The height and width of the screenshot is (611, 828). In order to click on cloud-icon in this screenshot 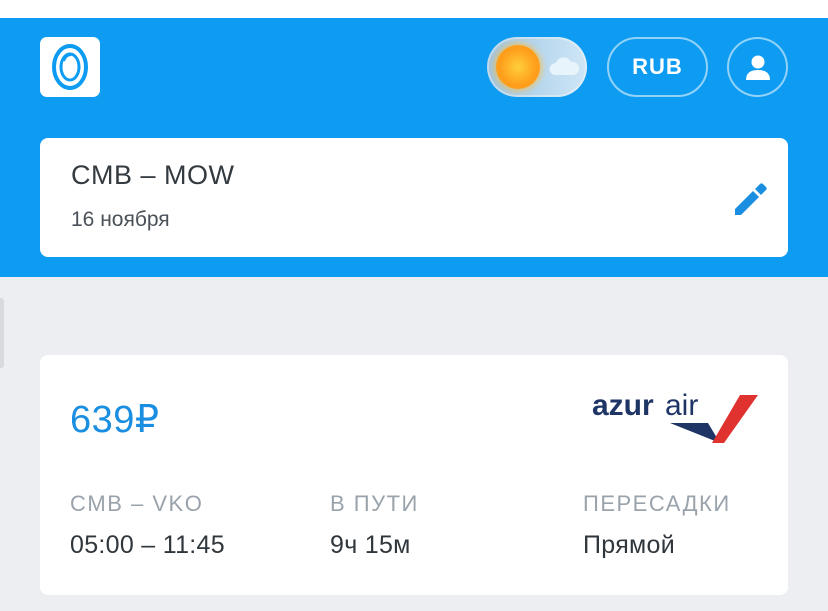, I will do `click(564, 66)`.